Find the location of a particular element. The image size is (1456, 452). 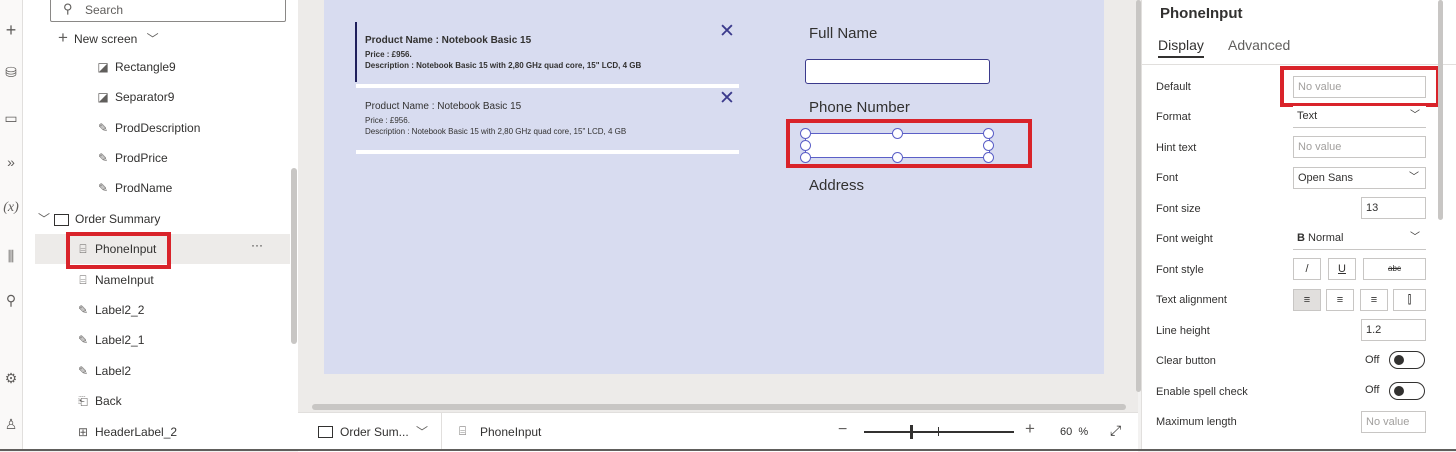

tree-item-headerlabel2: ⊞ HeaderLabel_2 is located at coordinates (126, 432).